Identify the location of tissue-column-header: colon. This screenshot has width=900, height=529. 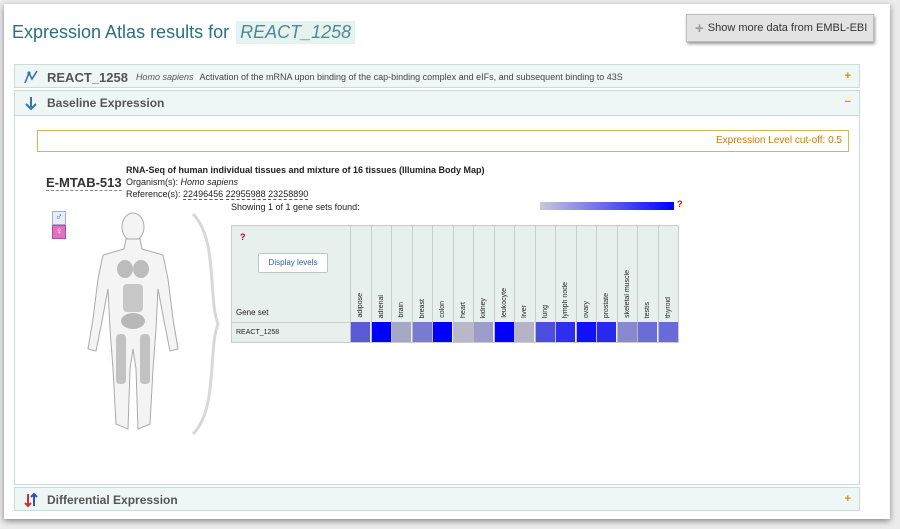
(442, 274).